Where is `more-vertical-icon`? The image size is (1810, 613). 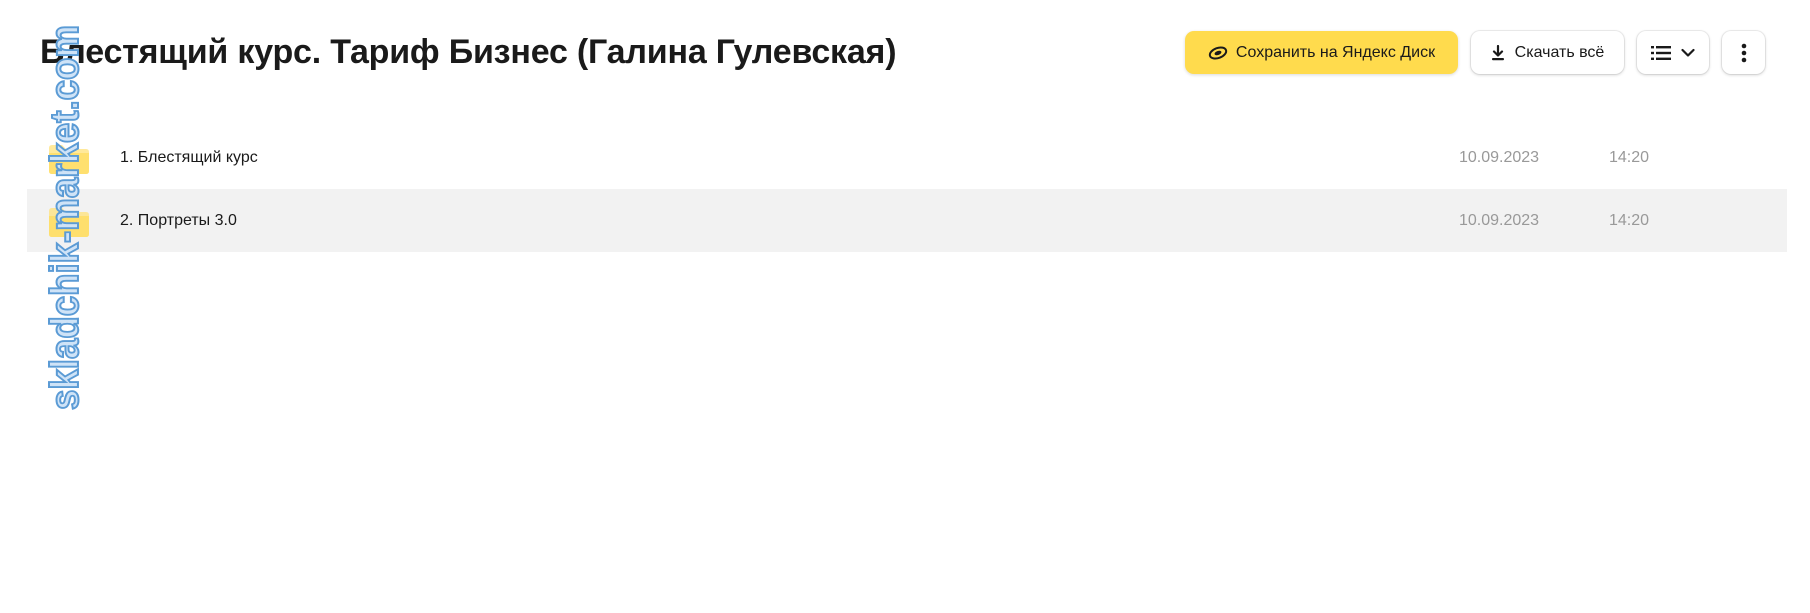
more-vertical-icon is located at coordinates (1744, 53).